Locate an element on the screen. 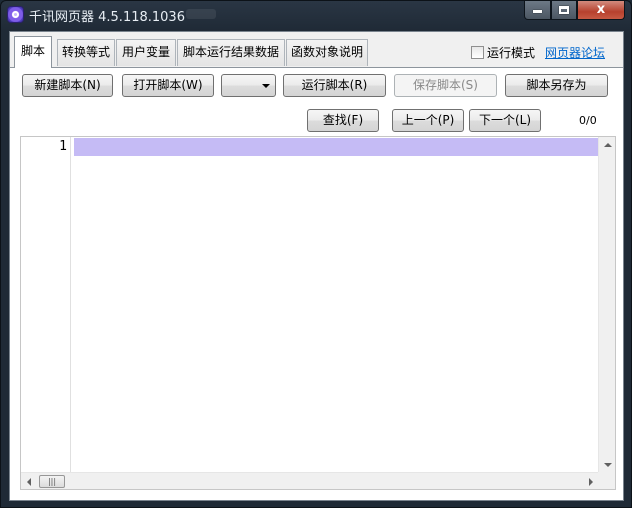  forum-link: 网页器论坛 is located at coordinates (575, 52).